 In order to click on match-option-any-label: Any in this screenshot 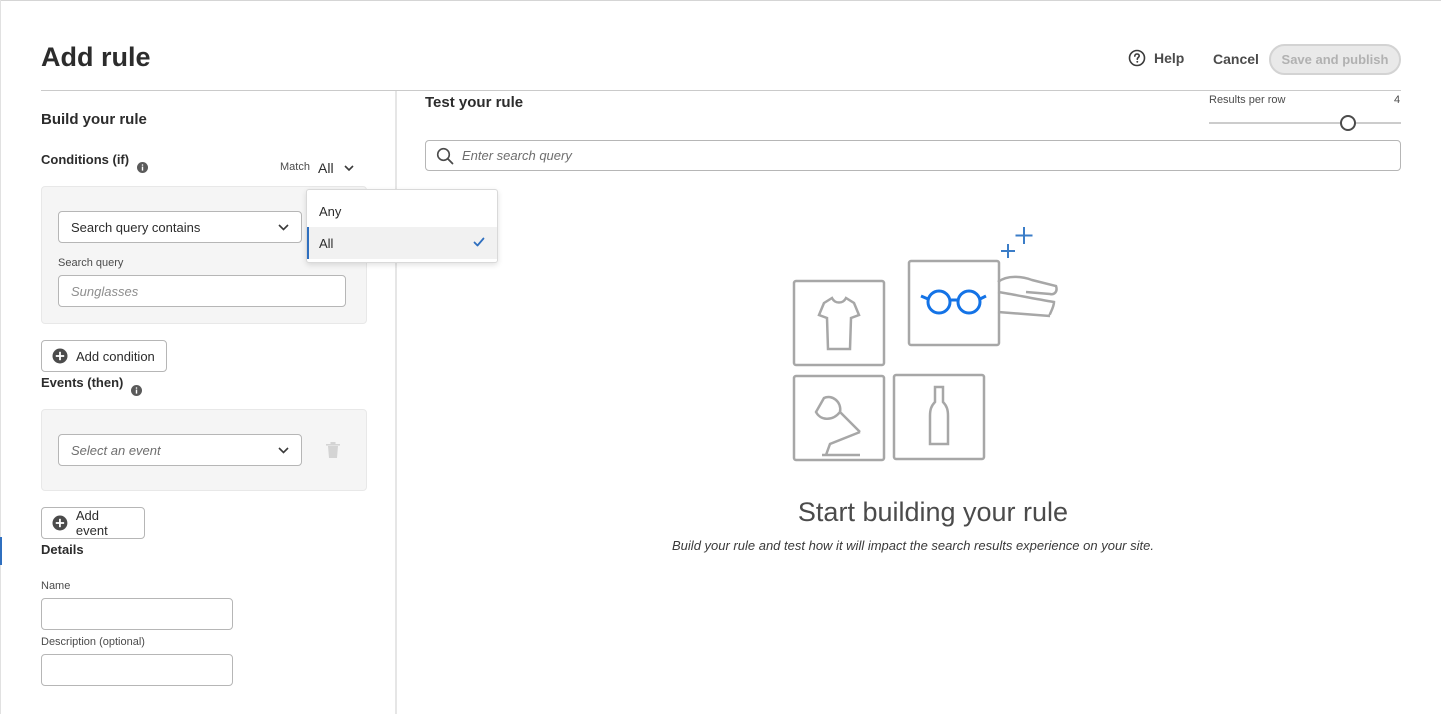, I will do `click(330, 211)`.